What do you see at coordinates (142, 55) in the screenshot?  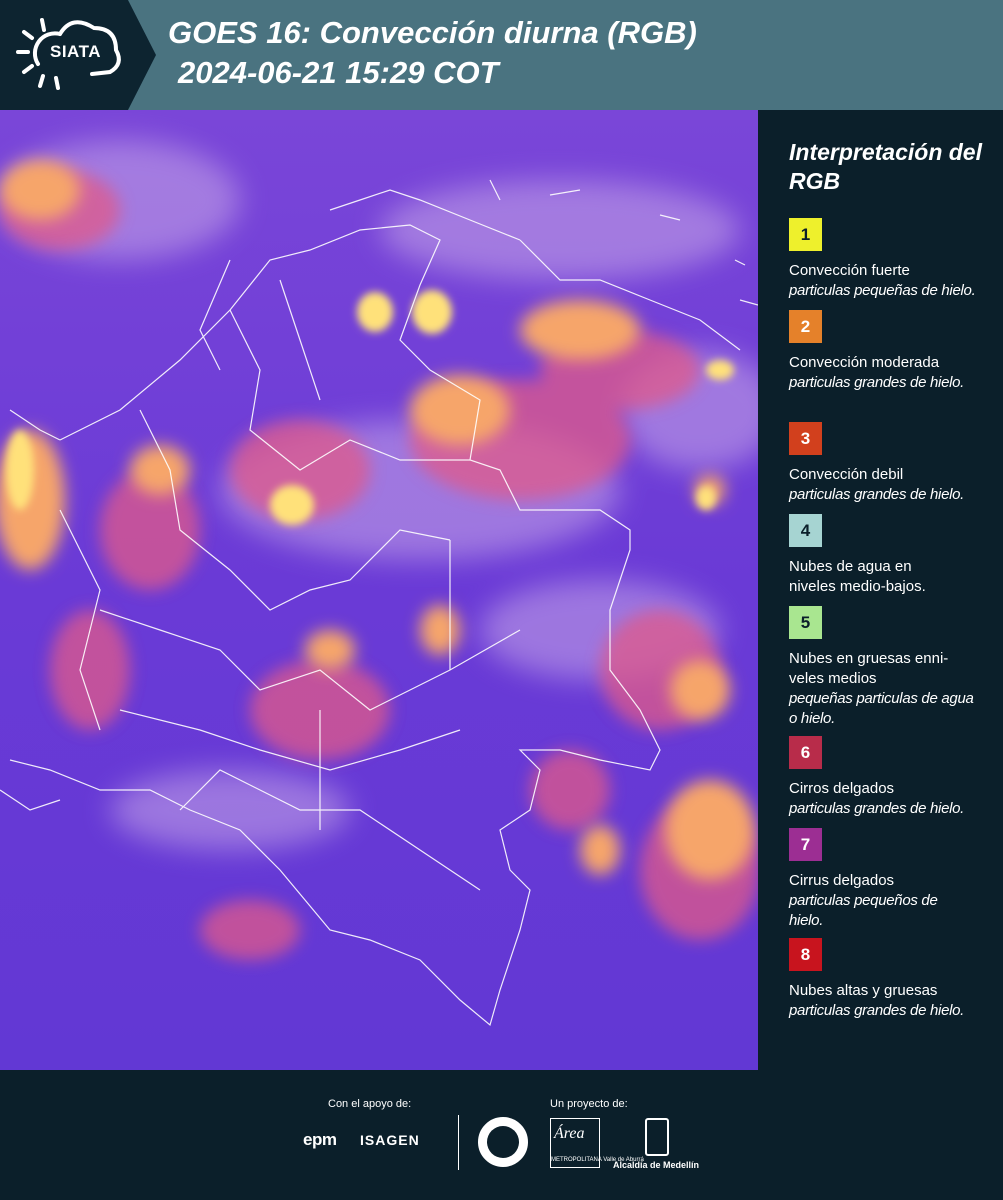 I see `logo-arrow` at bounding box center [142, 55].